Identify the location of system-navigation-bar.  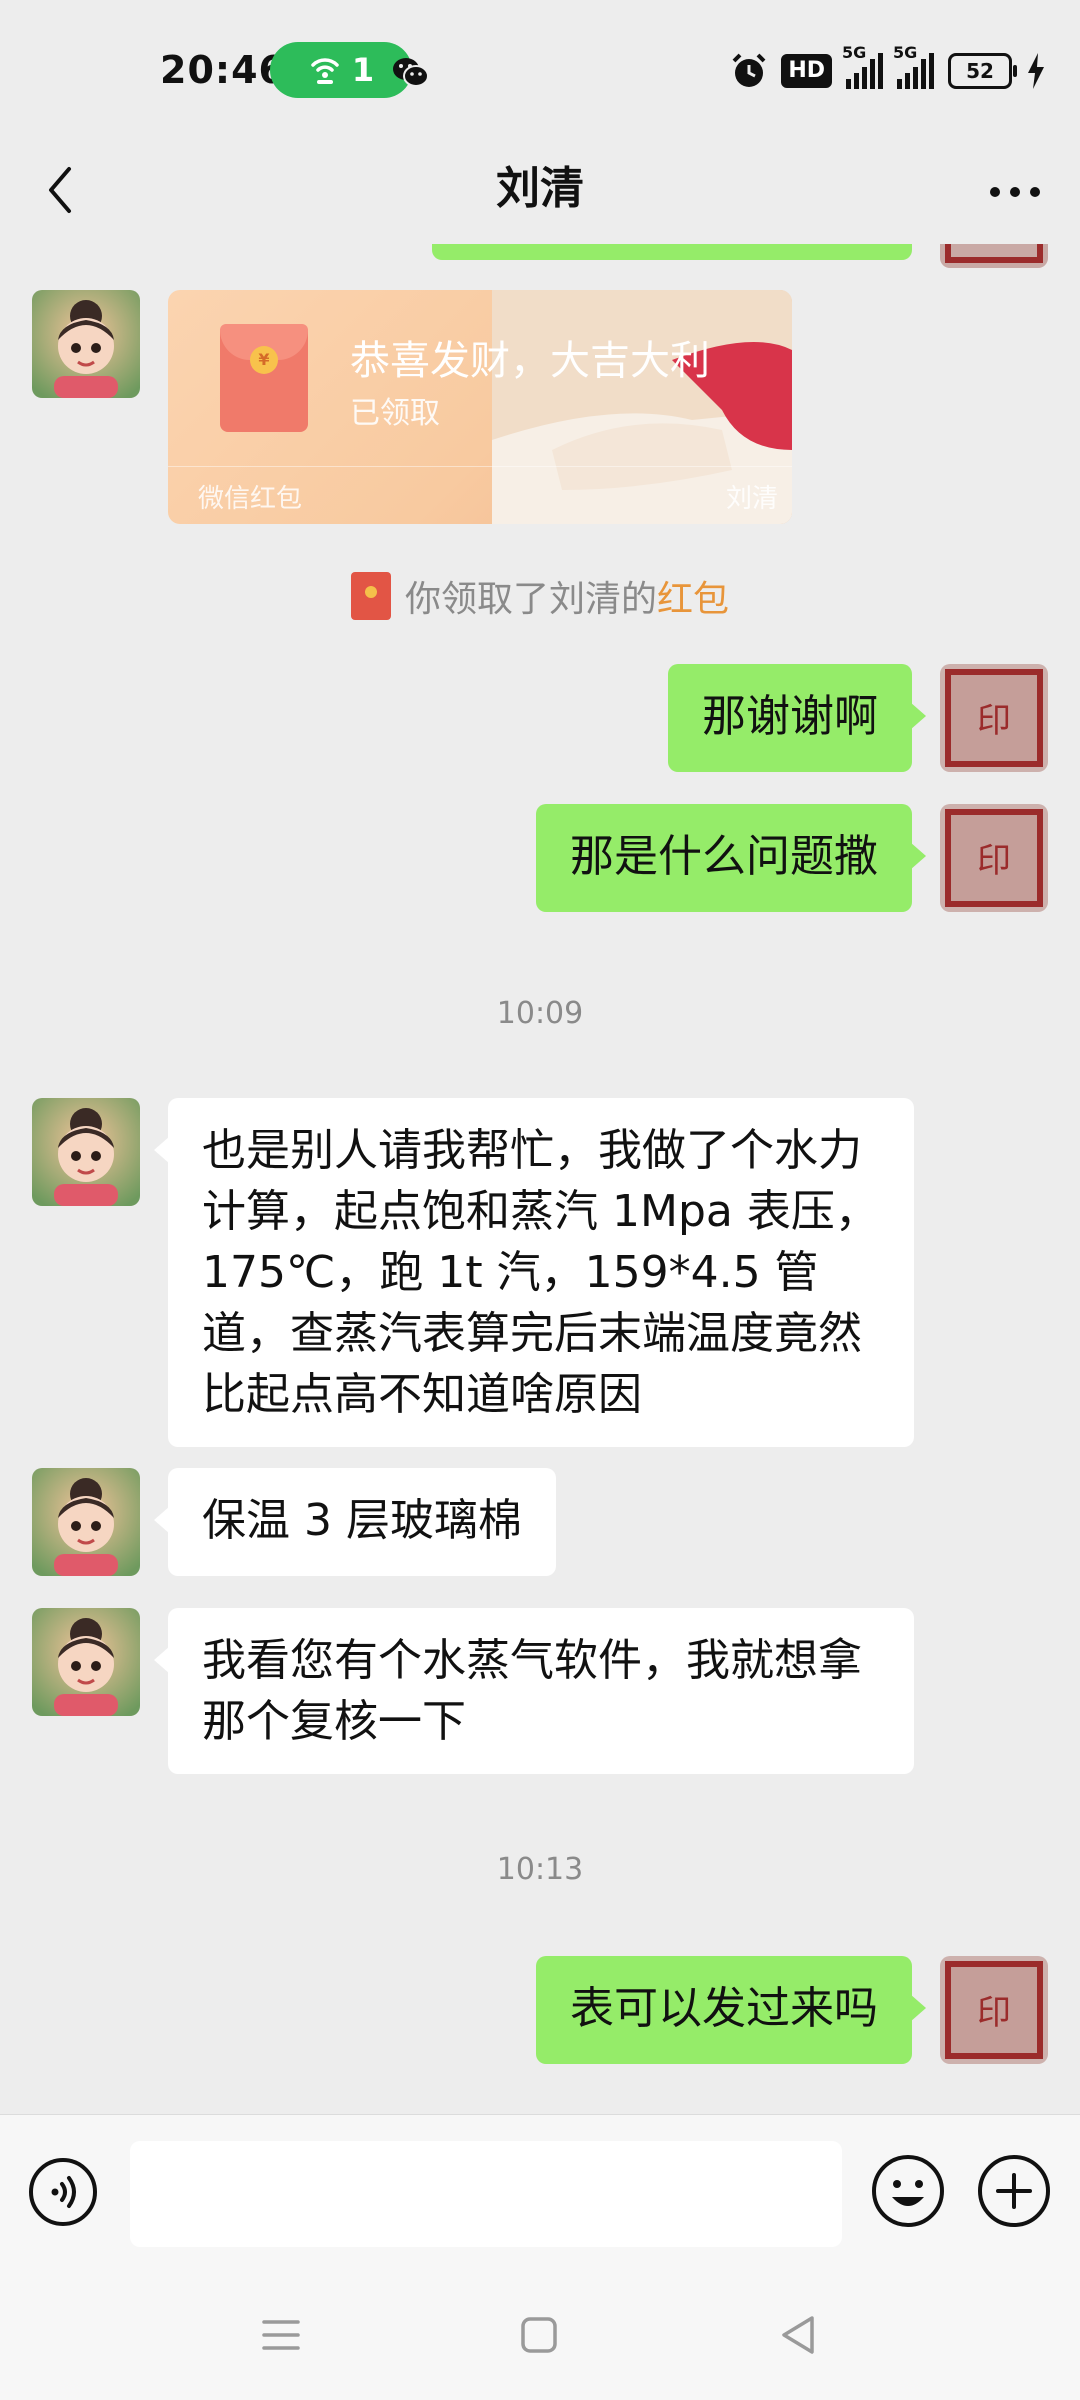
(540, 2335).